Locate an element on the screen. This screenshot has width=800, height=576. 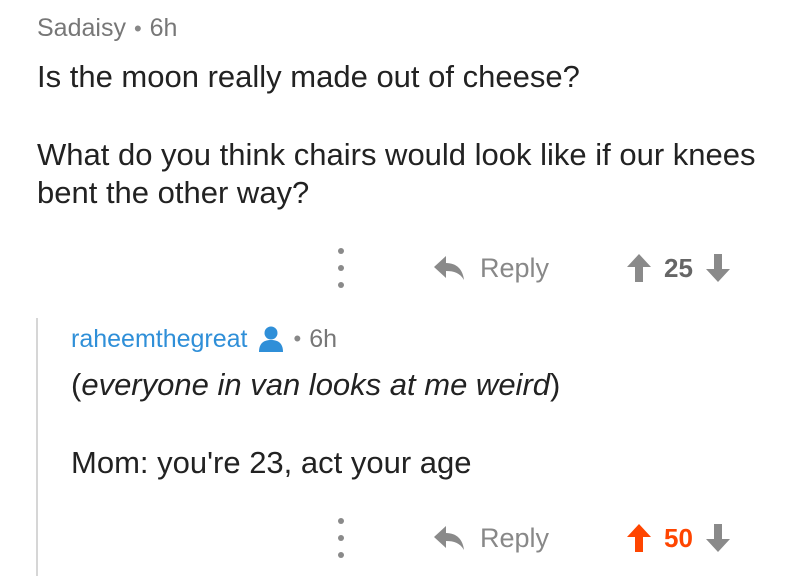
comment-body-line: (everyone in van looks at me weird) is located at coordinates (315, 385).